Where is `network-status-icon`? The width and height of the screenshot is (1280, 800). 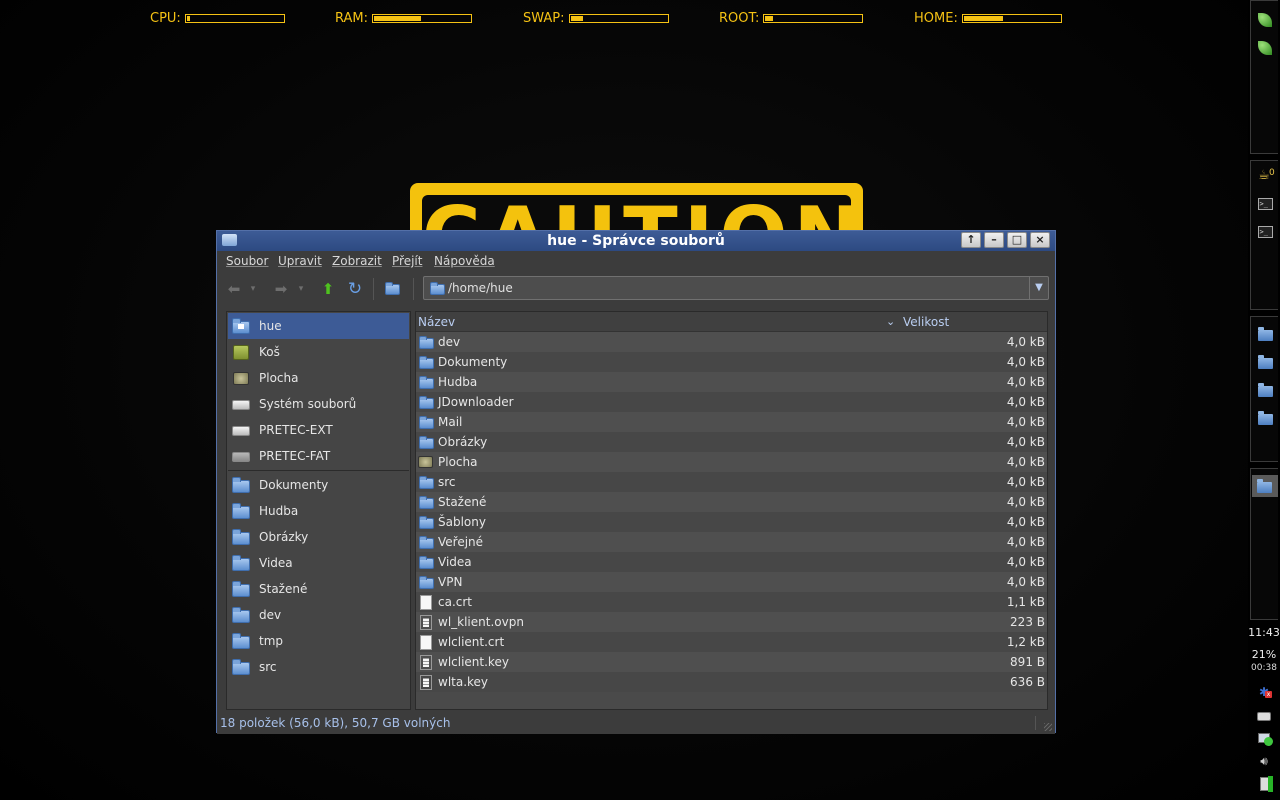 network-status-icon is located at coordinates (1264, 738).